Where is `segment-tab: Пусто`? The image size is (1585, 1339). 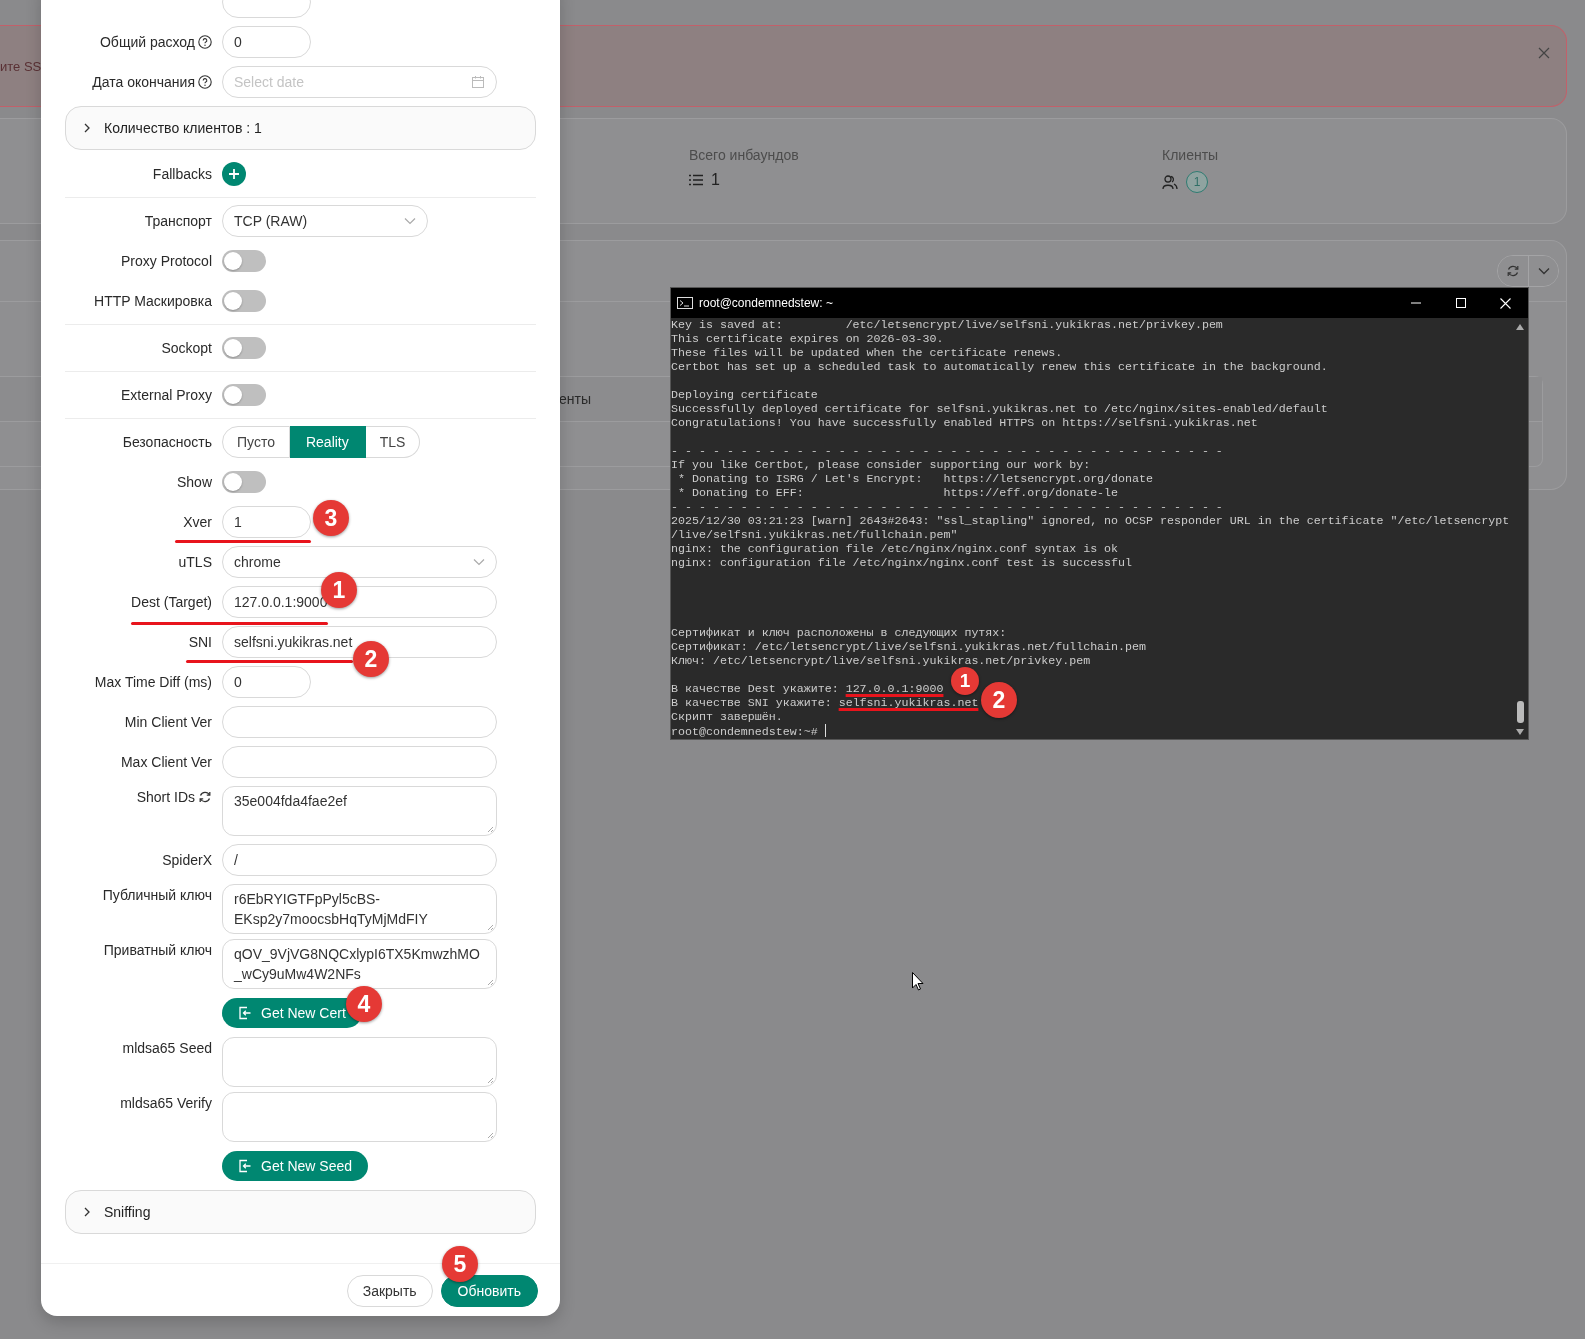
segment-tab: Пусто is located at coordinates (256, 442).